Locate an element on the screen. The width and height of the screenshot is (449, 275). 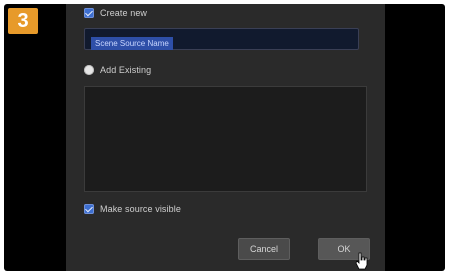
make-source-visible-option: Make source visible is located at coordinates (132, 209).